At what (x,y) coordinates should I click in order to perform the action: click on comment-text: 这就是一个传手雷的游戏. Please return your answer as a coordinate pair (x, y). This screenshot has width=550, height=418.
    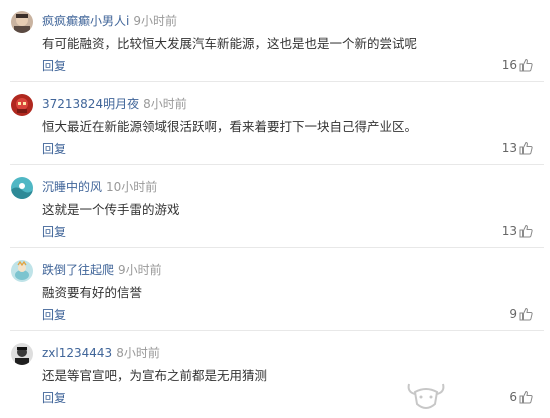
    Looking at the image, I should click on (111, 209).